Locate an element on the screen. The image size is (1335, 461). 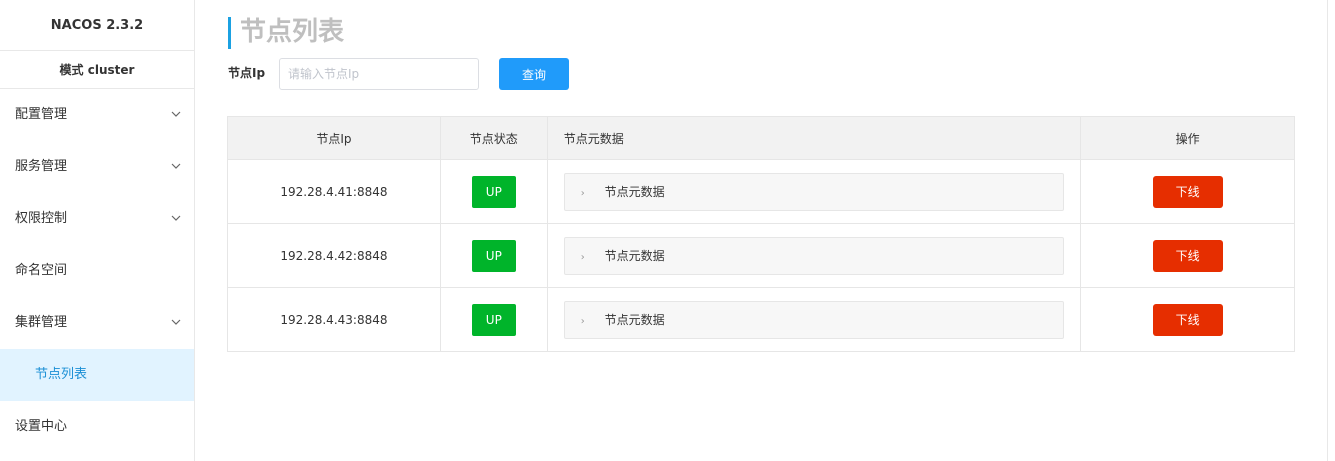
page-title-wrap: 节点列表 is located at coordinates (286, 33).